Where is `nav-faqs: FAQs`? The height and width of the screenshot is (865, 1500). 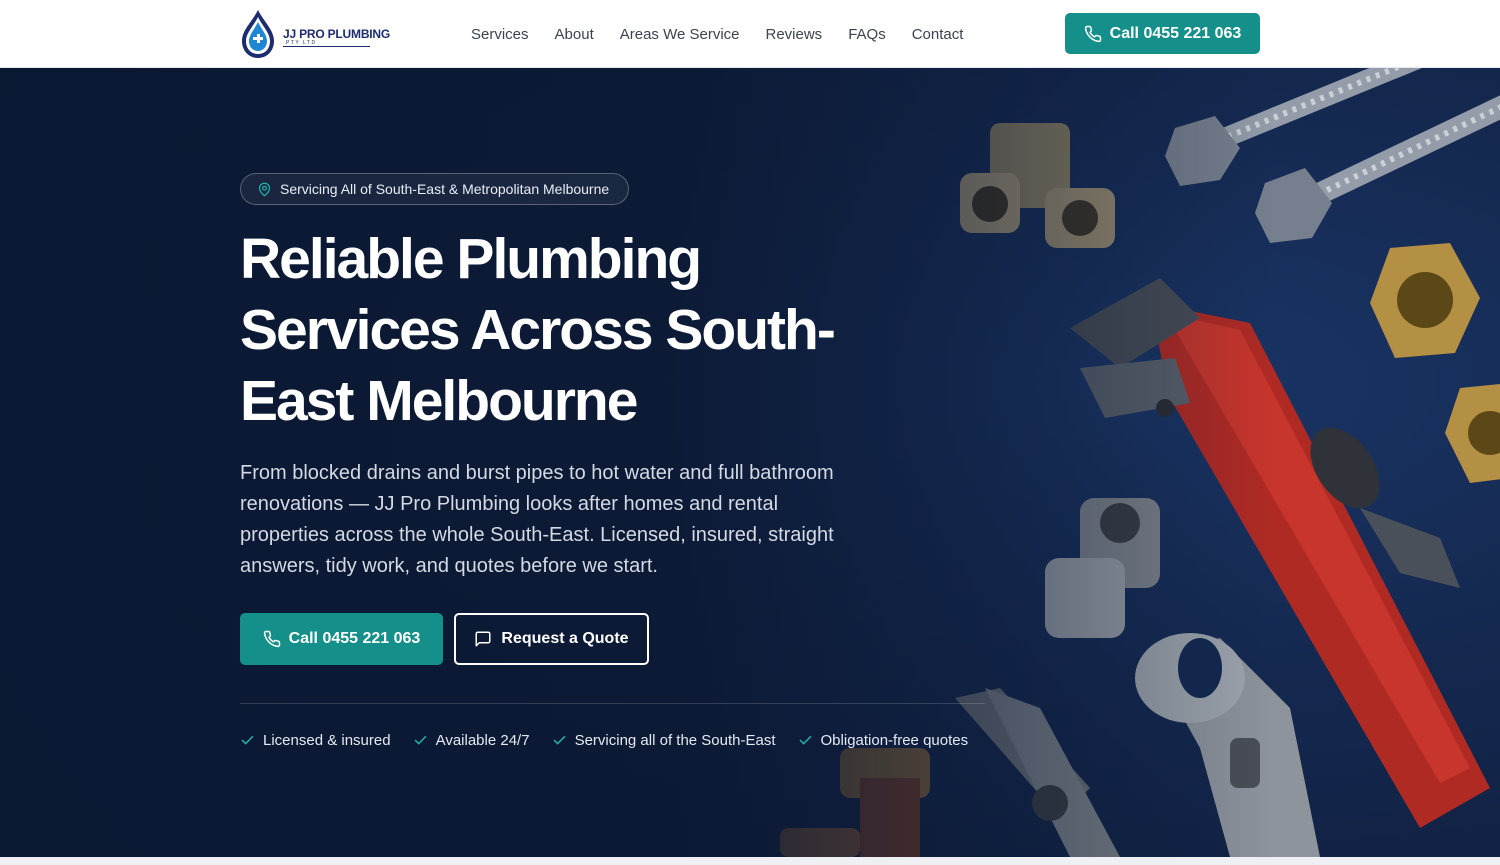 nav-faqs: FAQs is located at coordinates (867, 34).